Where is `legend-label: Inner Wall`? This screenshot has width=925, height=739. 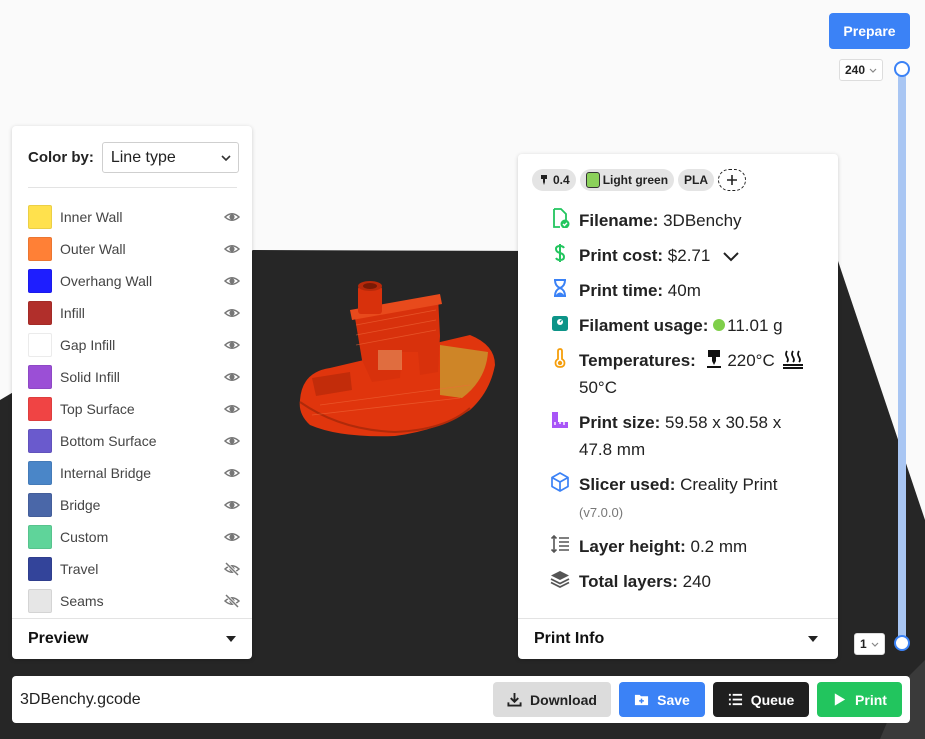 legend-label: Inner Wall is located at coordinates (91, 217).